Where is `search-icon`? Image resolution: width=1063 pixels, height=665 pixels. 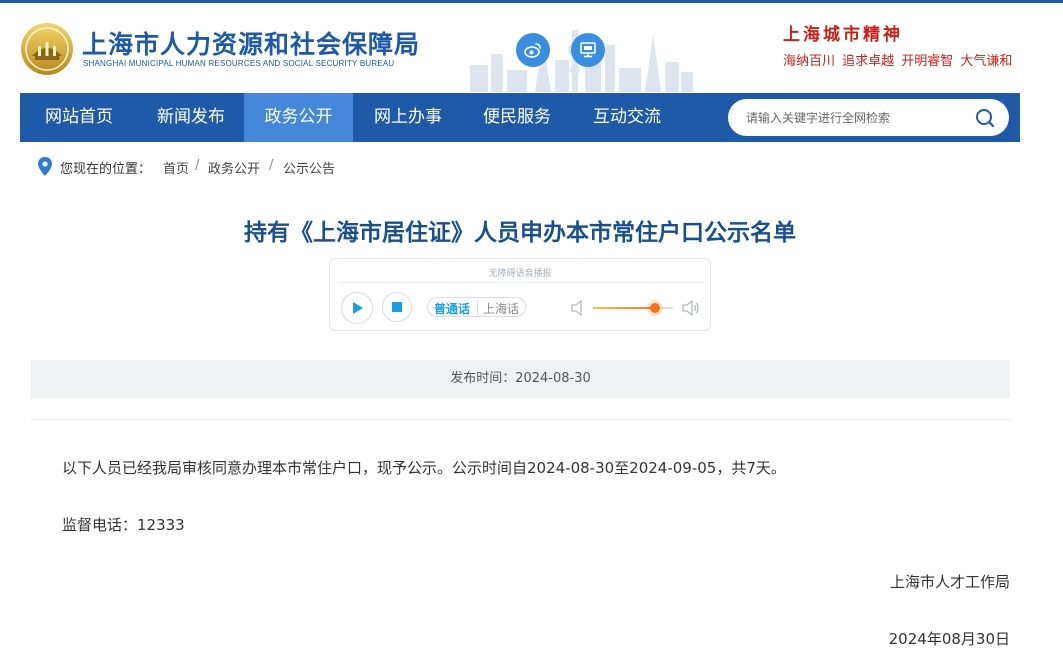
search-icon is located at coordinates (985, 118).